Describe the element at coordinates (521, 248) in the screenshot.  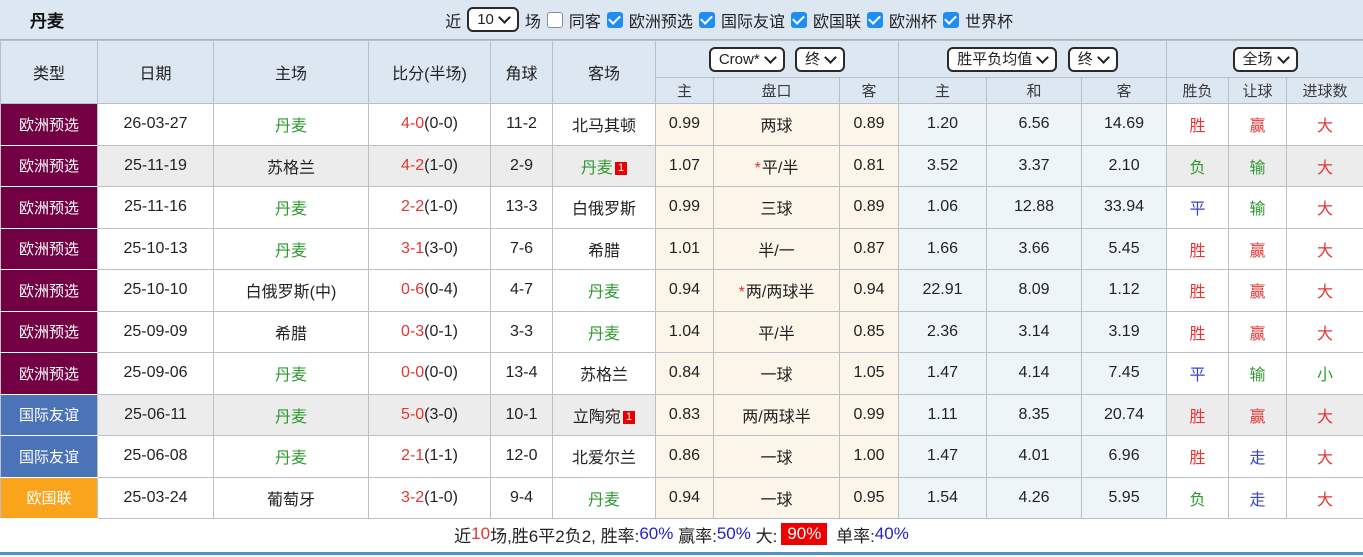
I see `cell-corners: 7-6` at that location.